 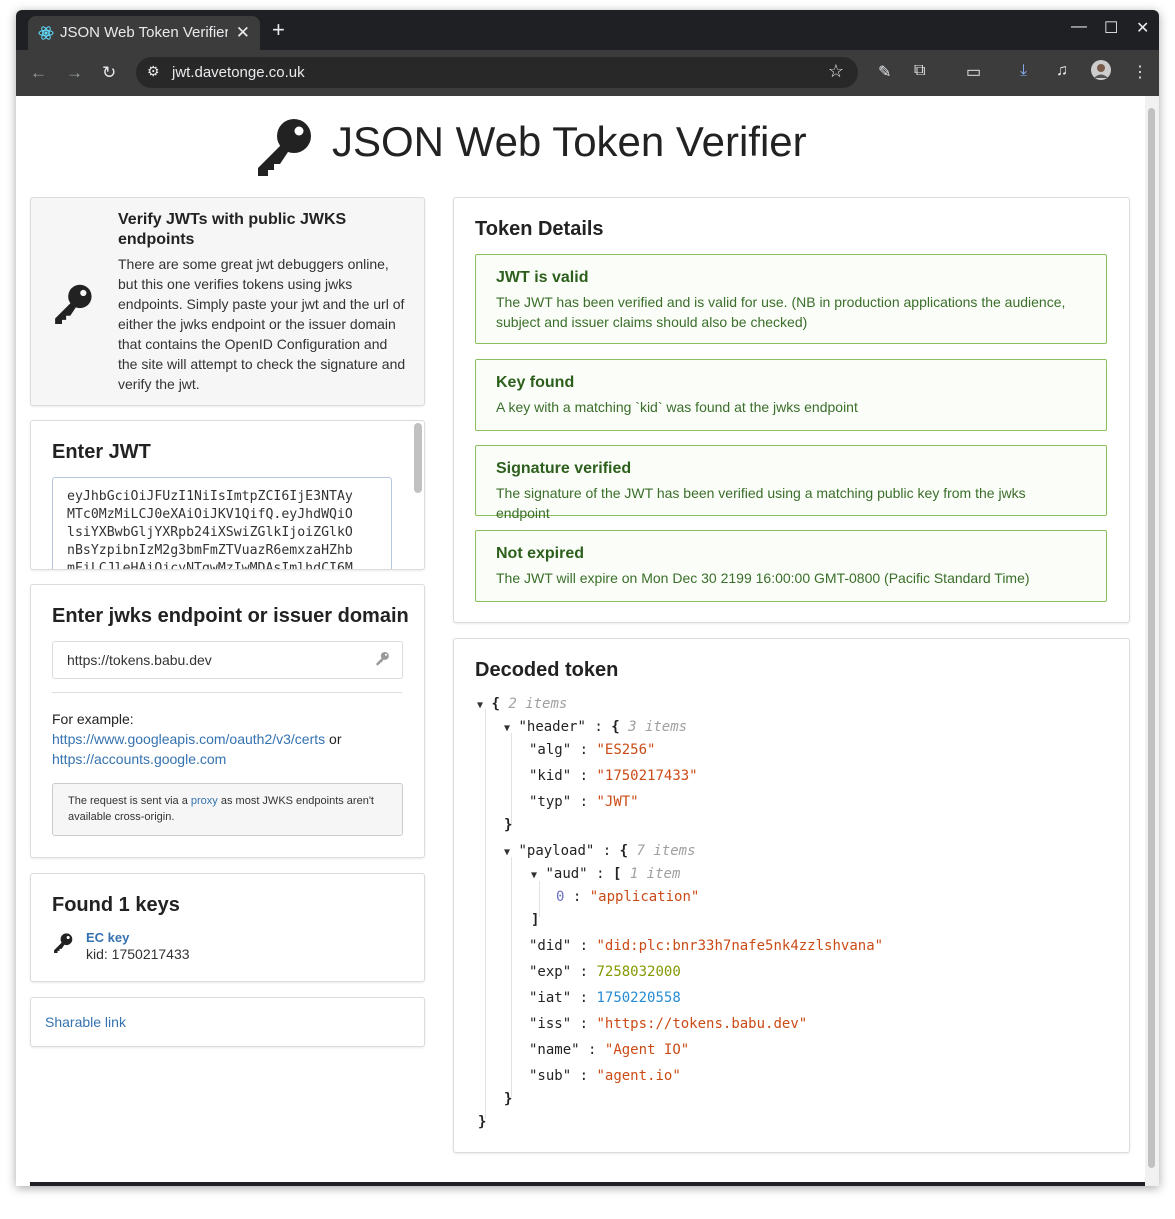 What do you see at coordinates (550, 972) in the screenshot?
I see `field-key: "exp"` at bounding box center [550, 972].